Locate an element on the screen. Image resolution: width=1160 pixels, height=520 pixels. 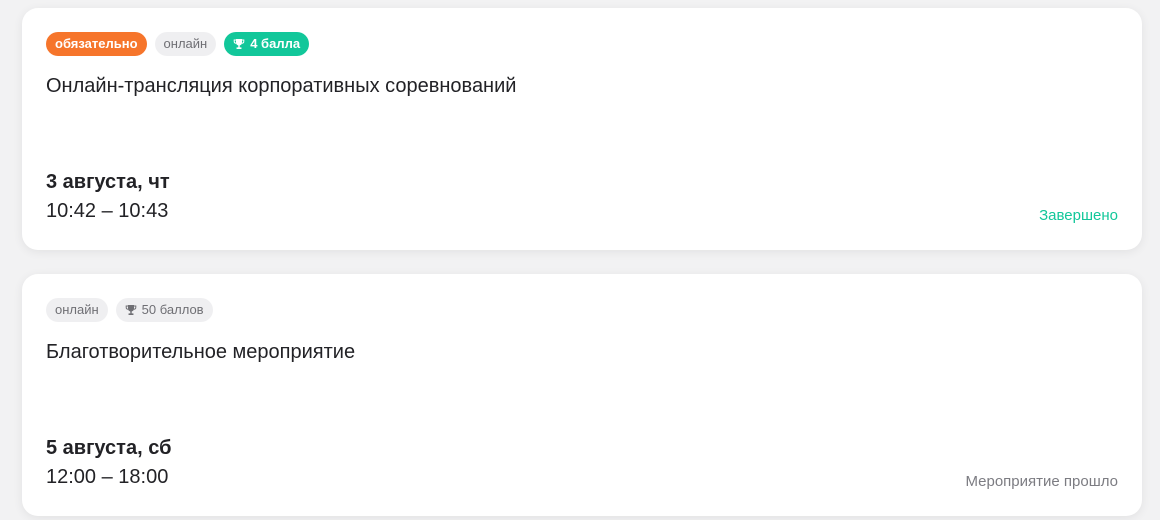
event-tags: обязательно онлайн 4 балла is located at coordinates (178, 44).